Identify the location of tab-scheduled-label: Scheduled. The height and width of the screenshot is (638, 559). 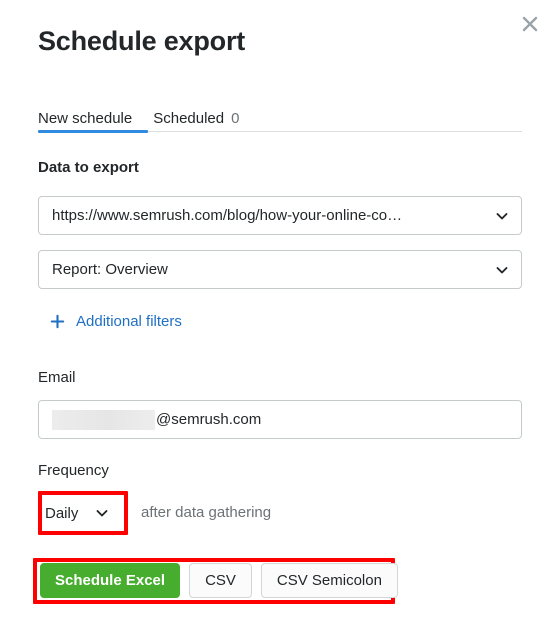
(189, 118).